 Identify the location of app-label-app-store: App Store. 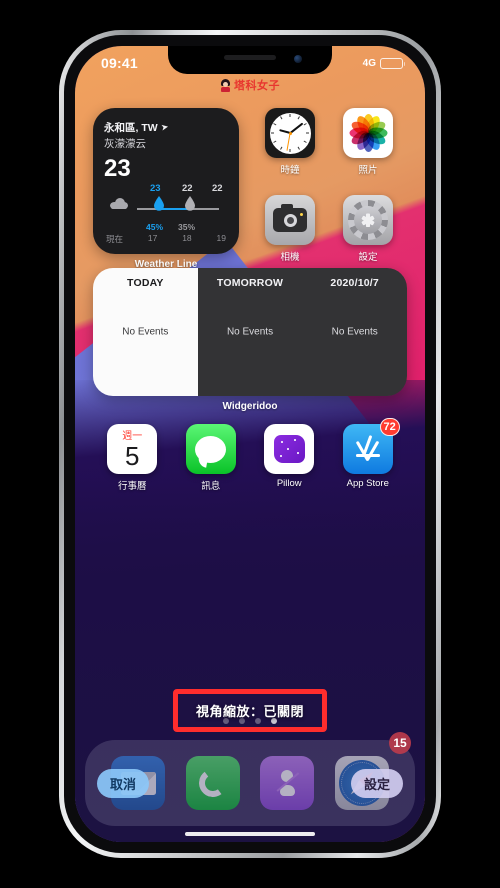
(367, 483).